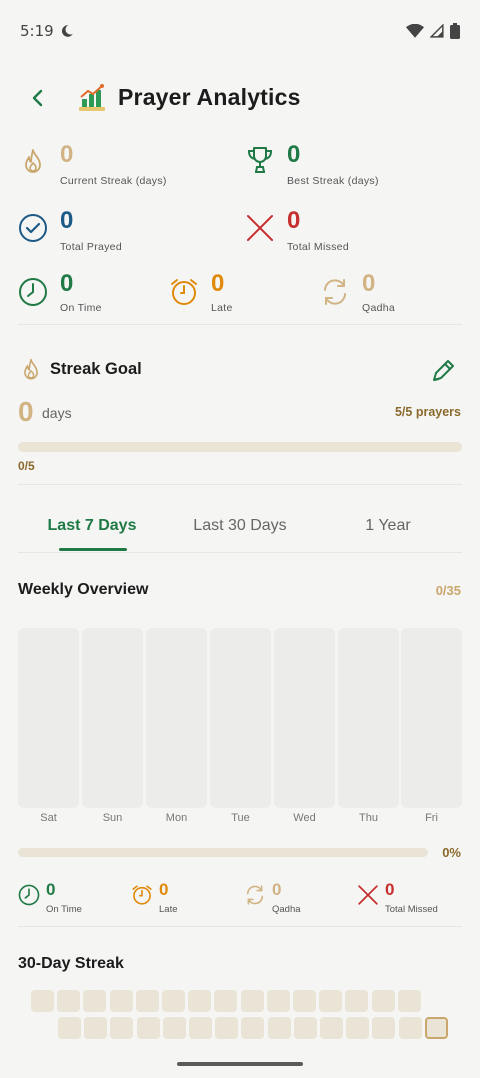 Image resolution: width=480 pixels, height=1078 pixels. I want to click on weekly-overview-count: 0/35, so click(448, 590).